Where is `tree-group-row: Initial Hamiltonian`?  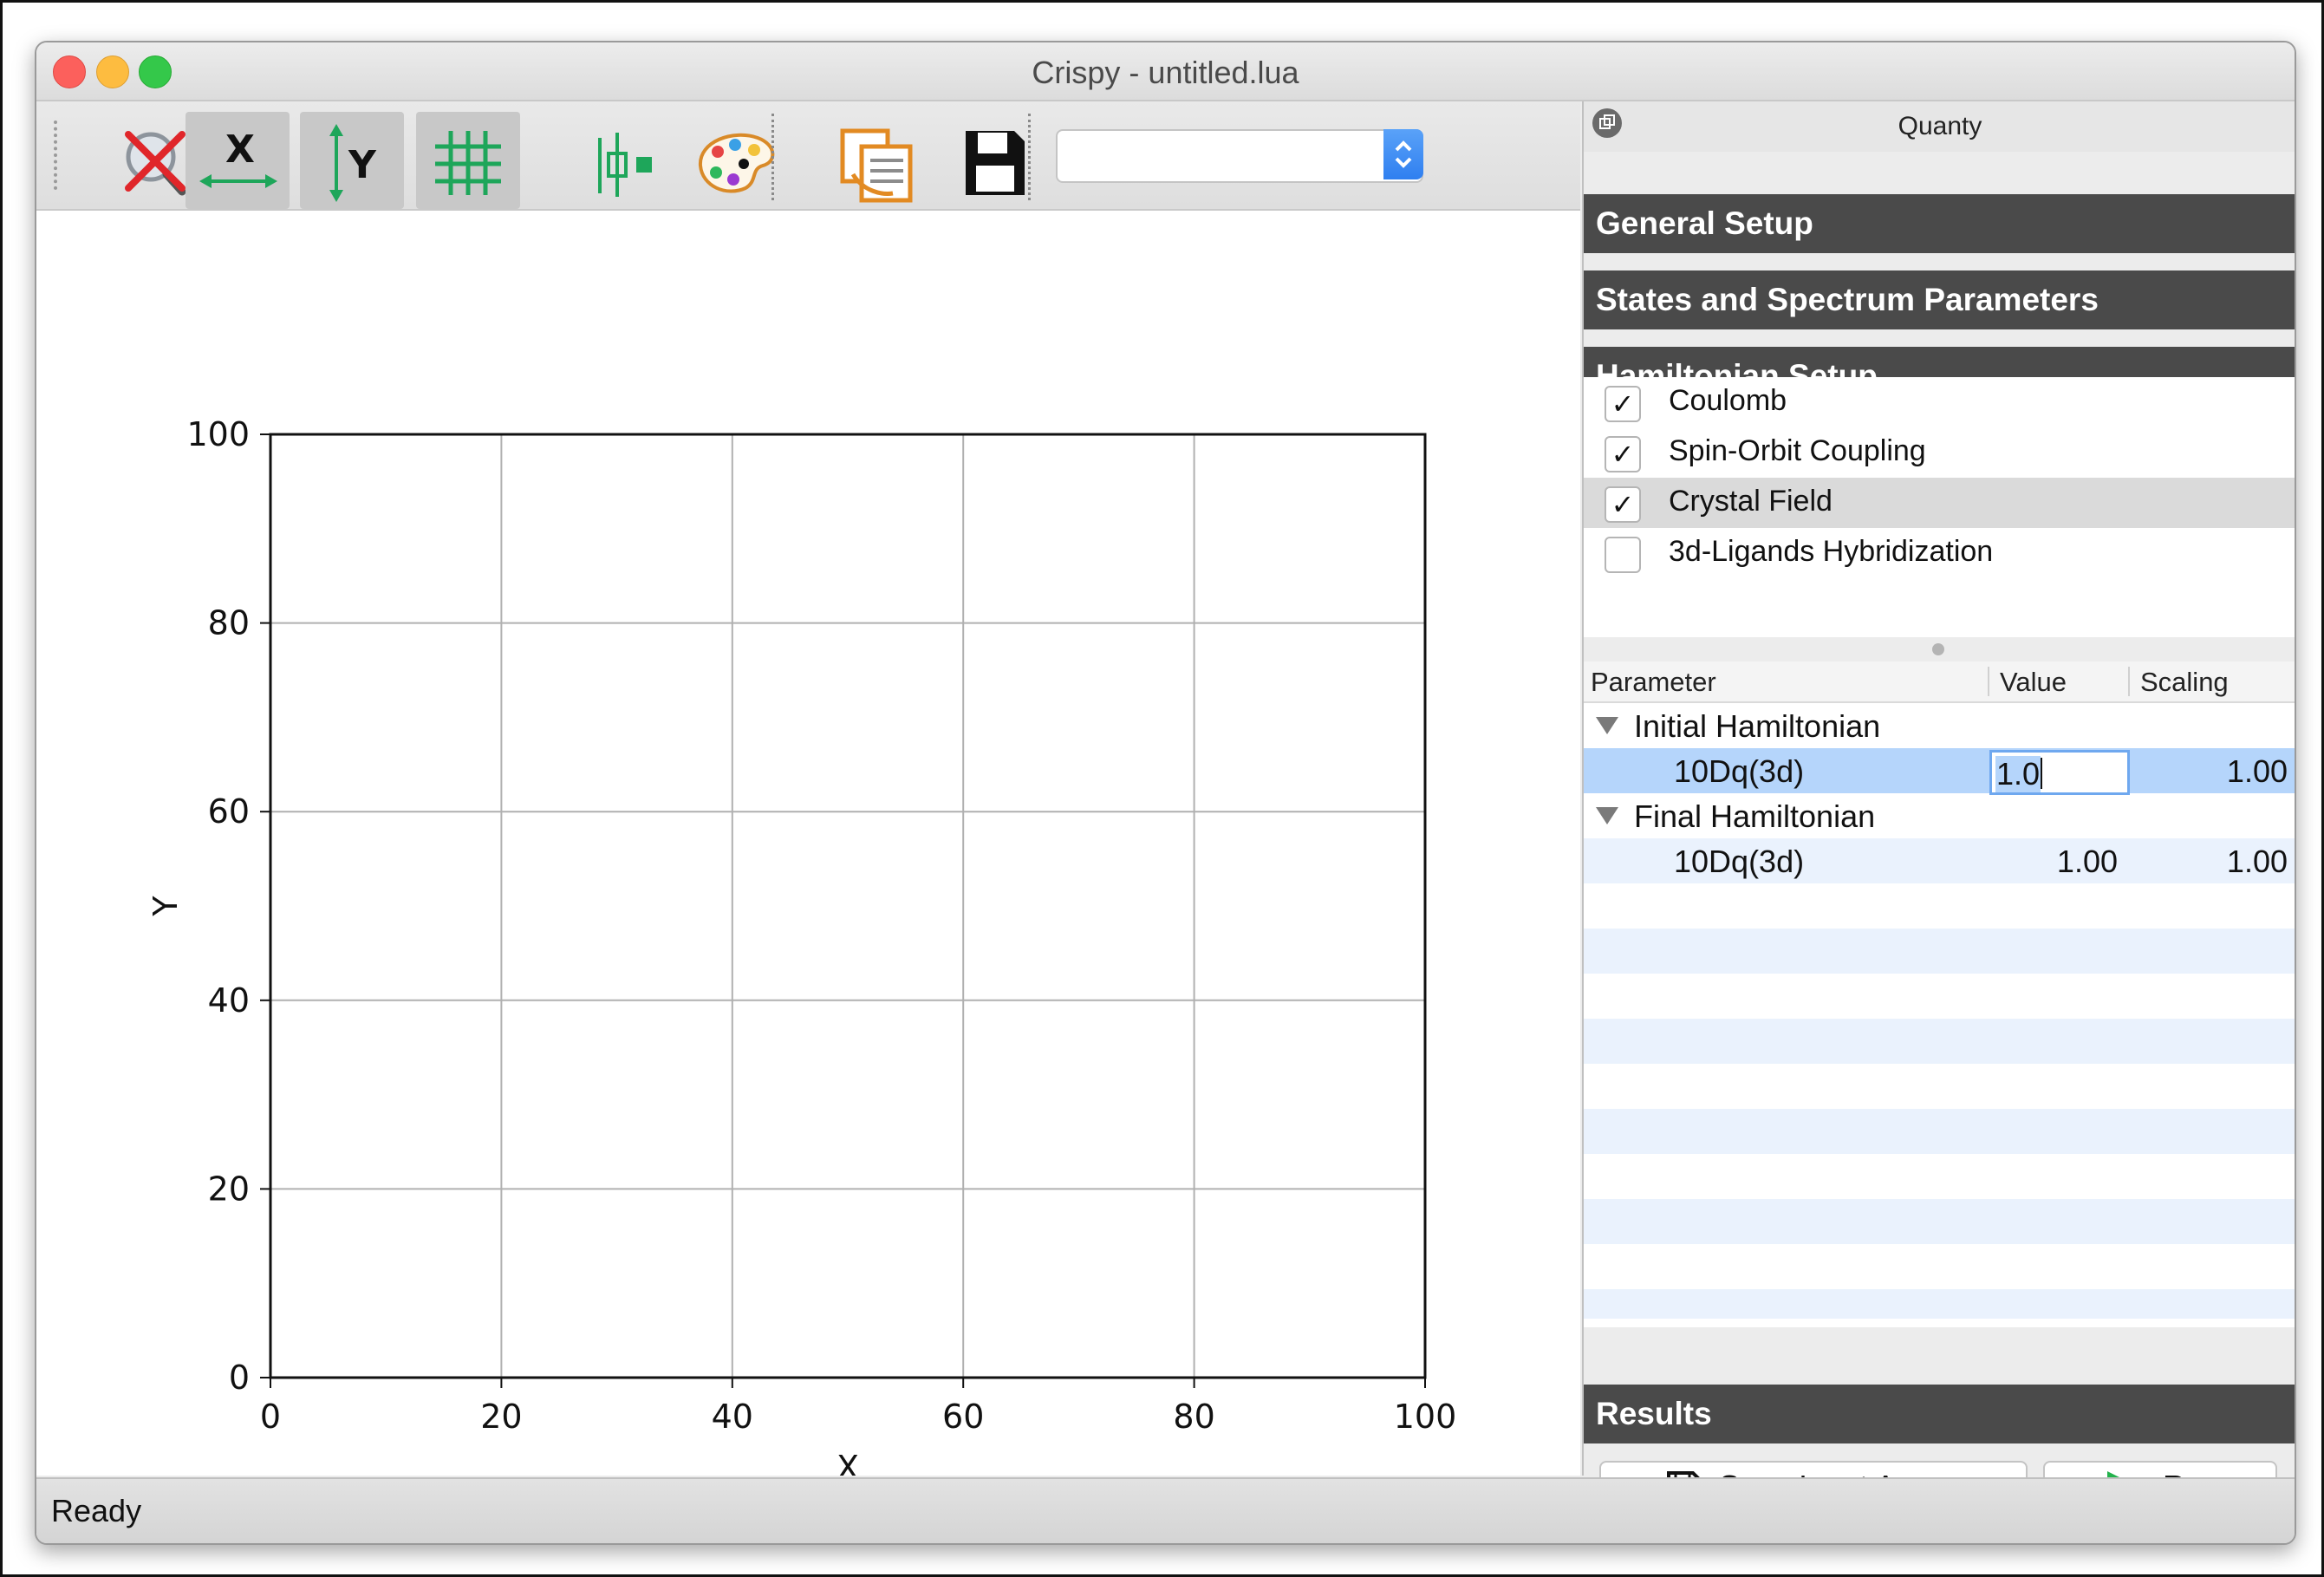
tree-group-row: Initial Hamiltonian is located at coordinates (1939, 726).